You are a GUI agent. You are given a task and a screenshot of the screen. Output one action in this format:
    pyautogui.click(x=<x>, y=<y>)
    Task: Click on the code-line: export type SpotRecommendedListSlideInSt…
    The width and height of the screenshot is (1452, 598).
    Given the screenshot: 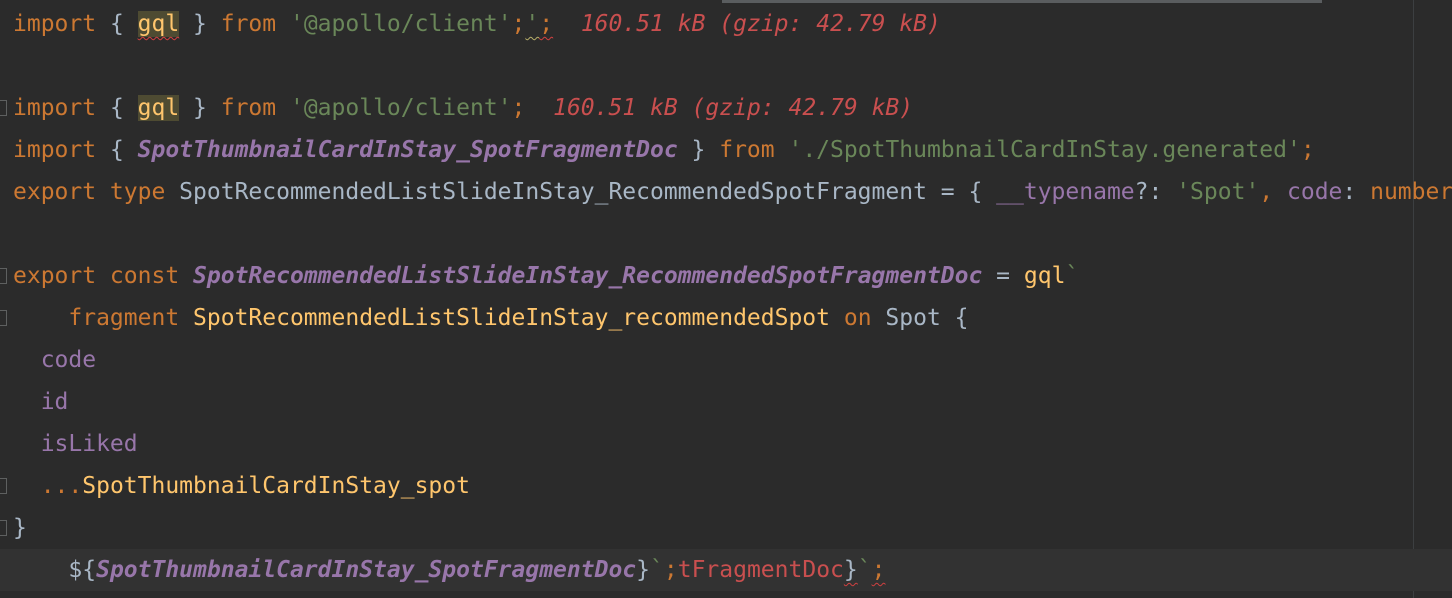 What is the action you would take?
    pyautogui.click(x=726, y=192)
    